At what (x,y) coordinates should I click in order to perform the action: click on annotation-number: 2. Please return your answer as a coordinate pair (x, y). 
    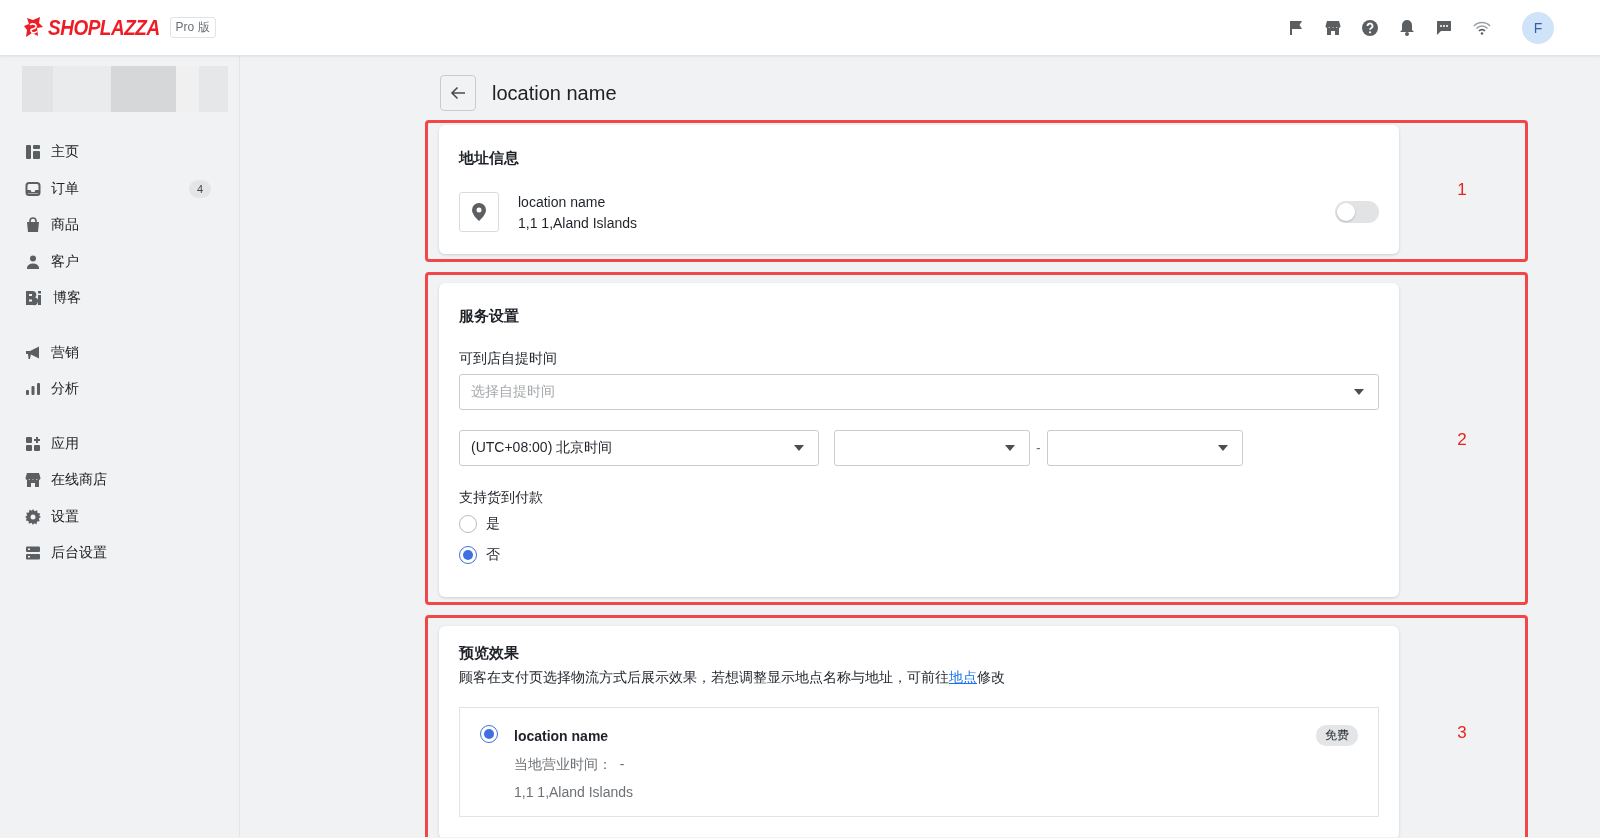
    Looking at the image, I should click on (1462, 440).